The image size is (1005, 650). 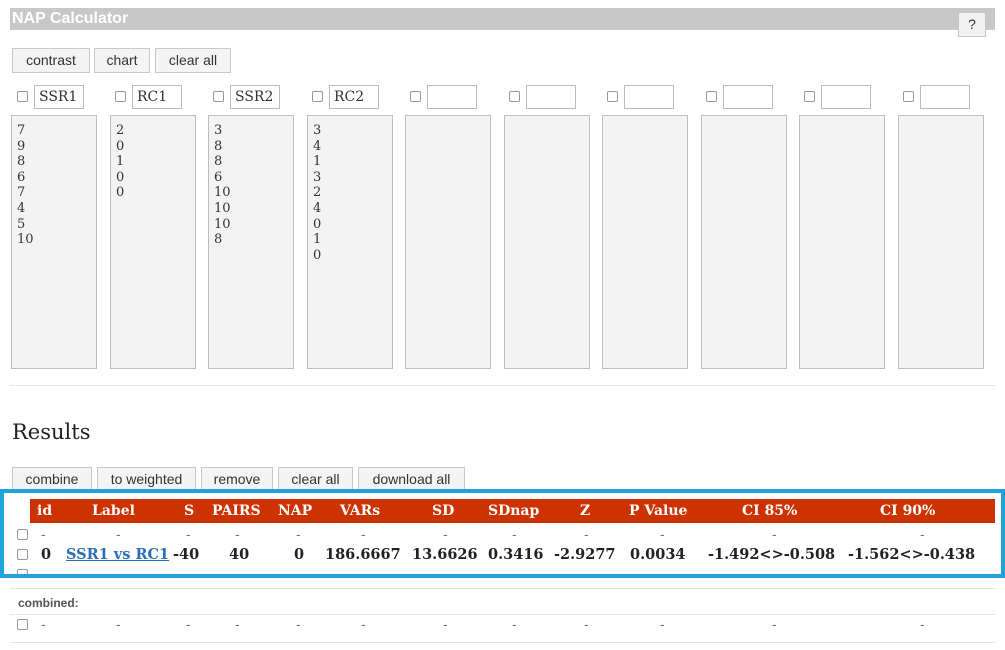 What do you see at coordinates (157, 97) in the screenshot?
I see `column-name-input-2: RC1` at bounding box center [157, 97].